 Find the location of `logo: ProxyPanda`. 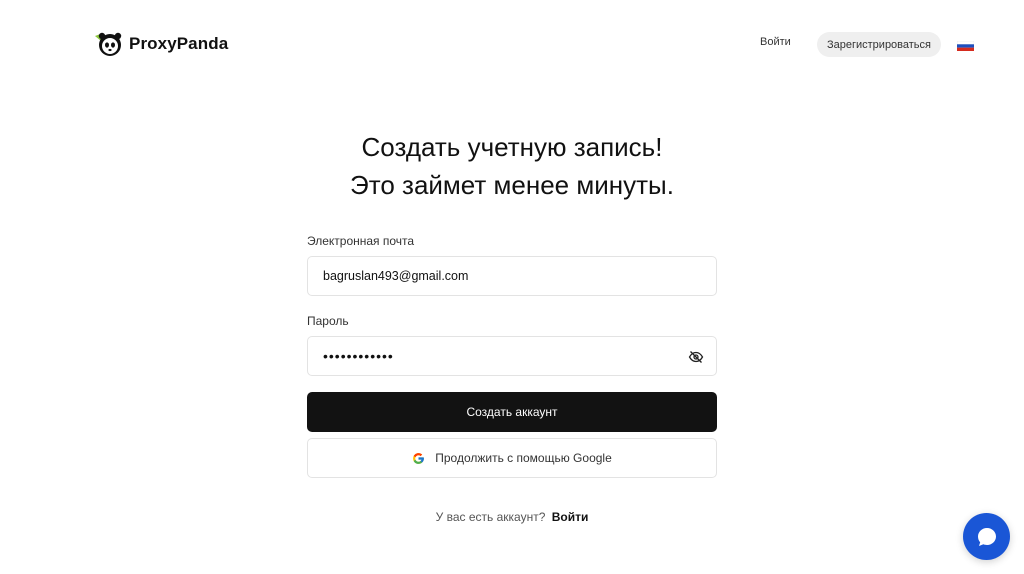

logo: ProxyPanda is located at coordinates (160, 44).